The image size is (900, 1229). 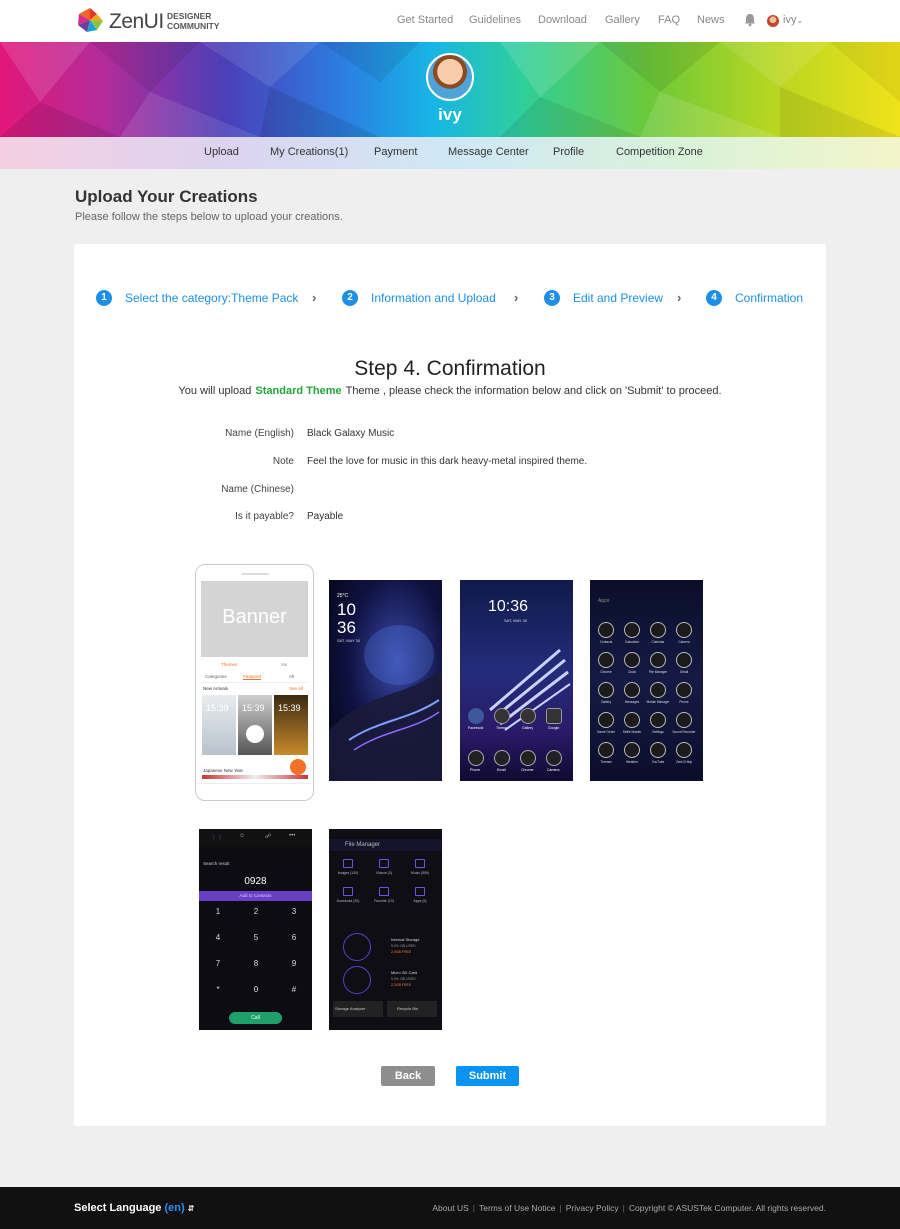 What do you see at coordinates (450, 77) in the screenshot?
I see `profile-avatar` at bounding box center [450, 77].